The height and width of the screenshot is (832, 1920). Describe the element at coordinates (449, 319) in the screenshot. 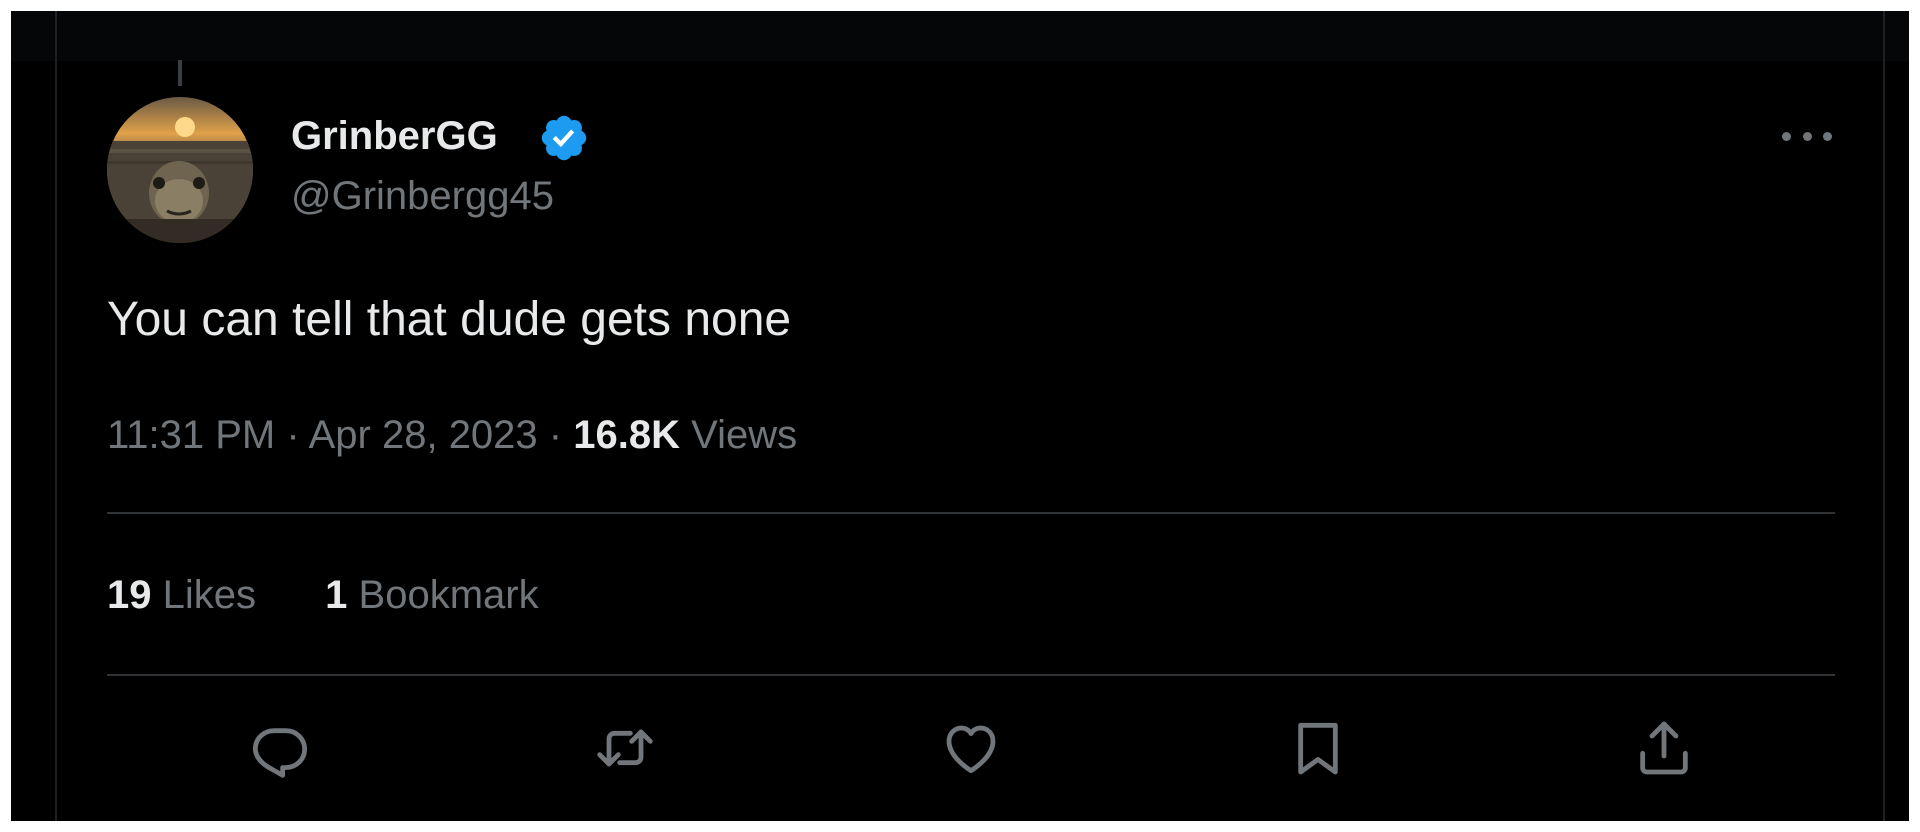

I see `tweet-text: You can tell that dude gets none` at that location.